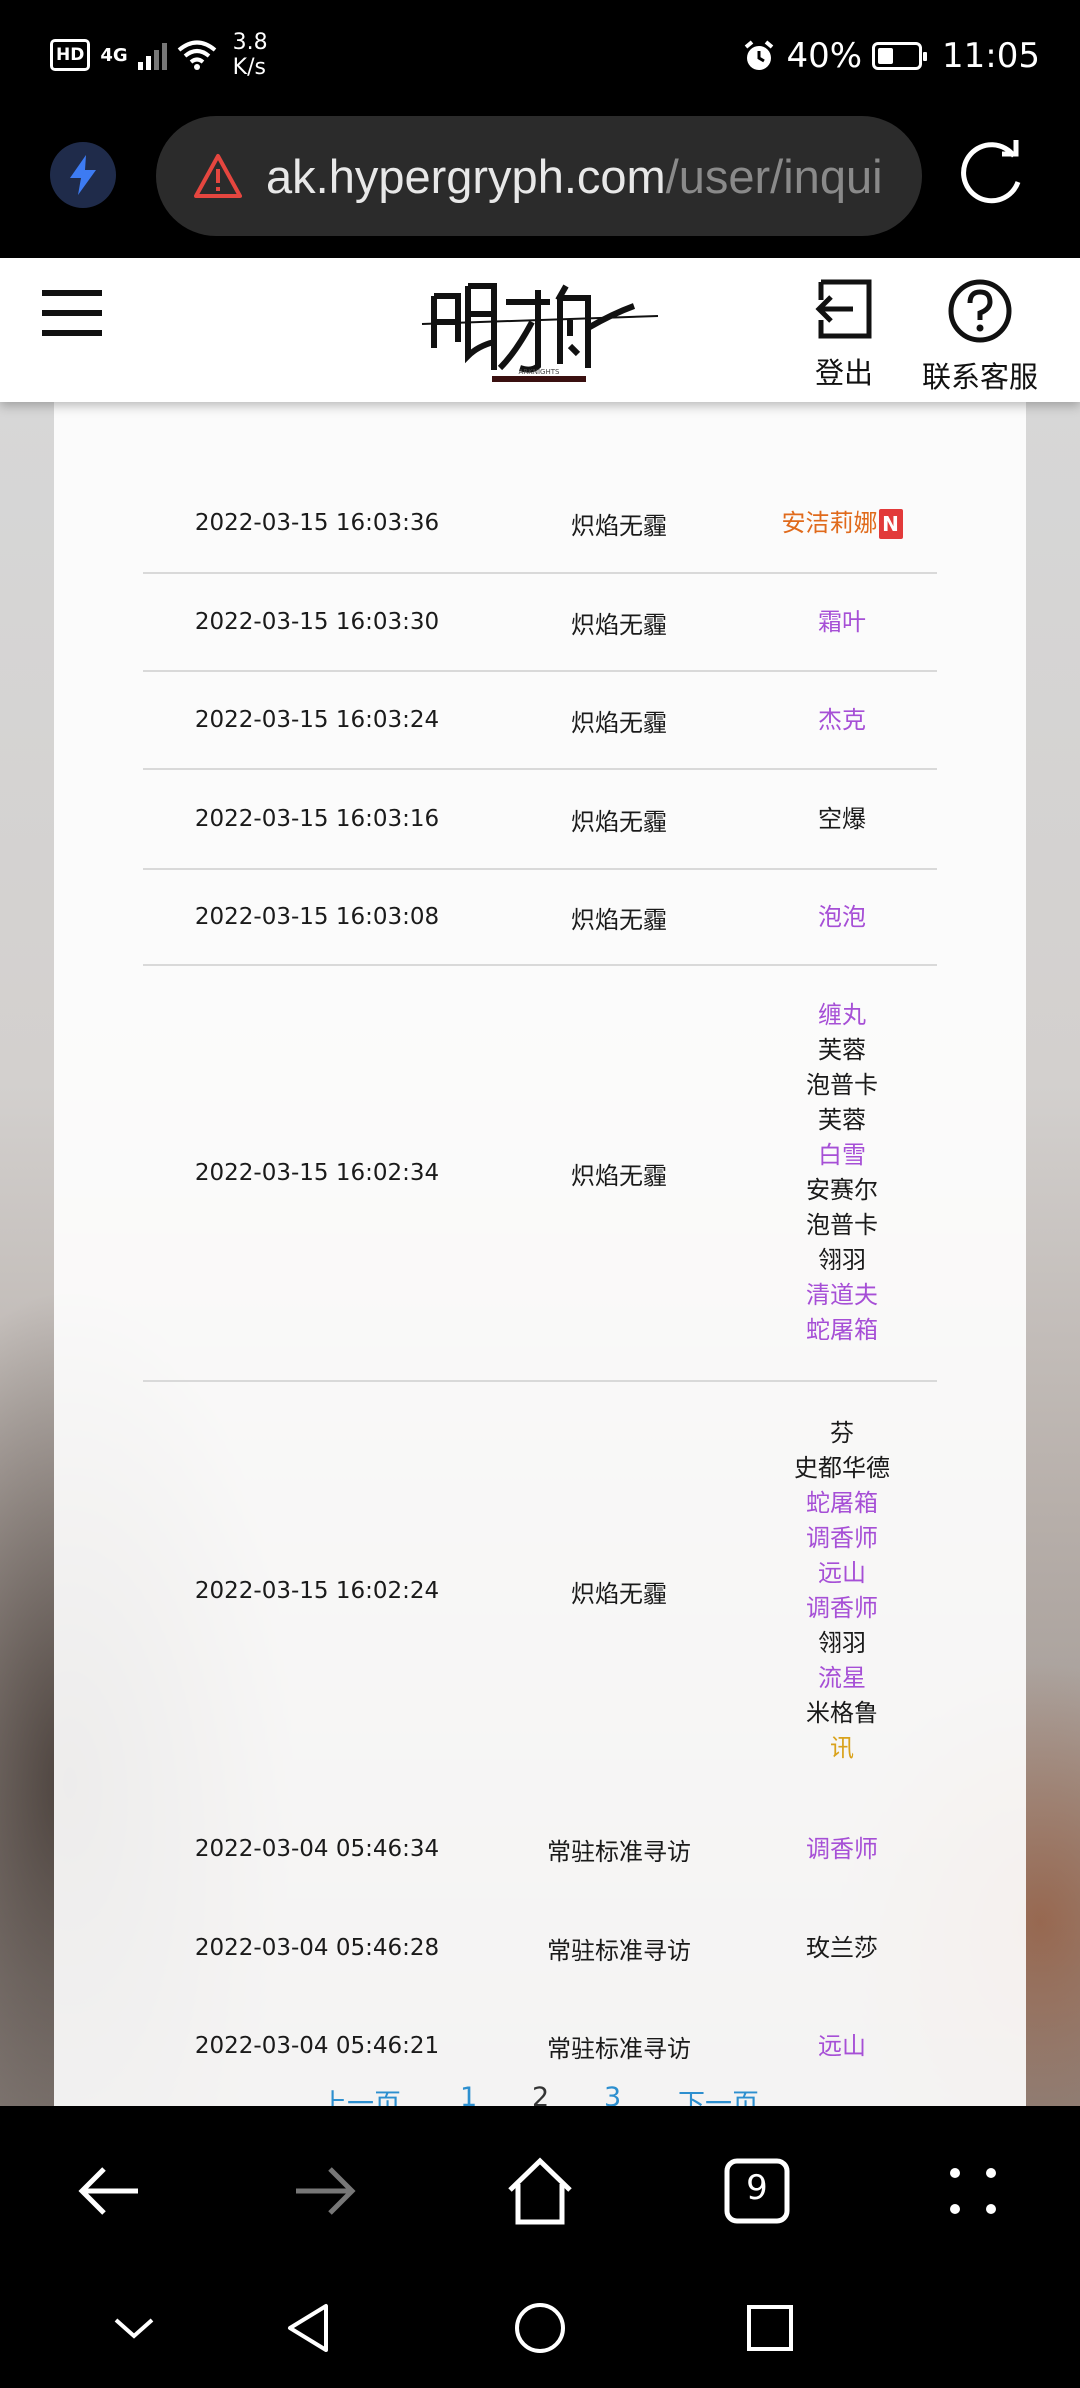 The height and width of the screenshot is (2388, 1080). I want to click on home-icon, so click(540, 2191).